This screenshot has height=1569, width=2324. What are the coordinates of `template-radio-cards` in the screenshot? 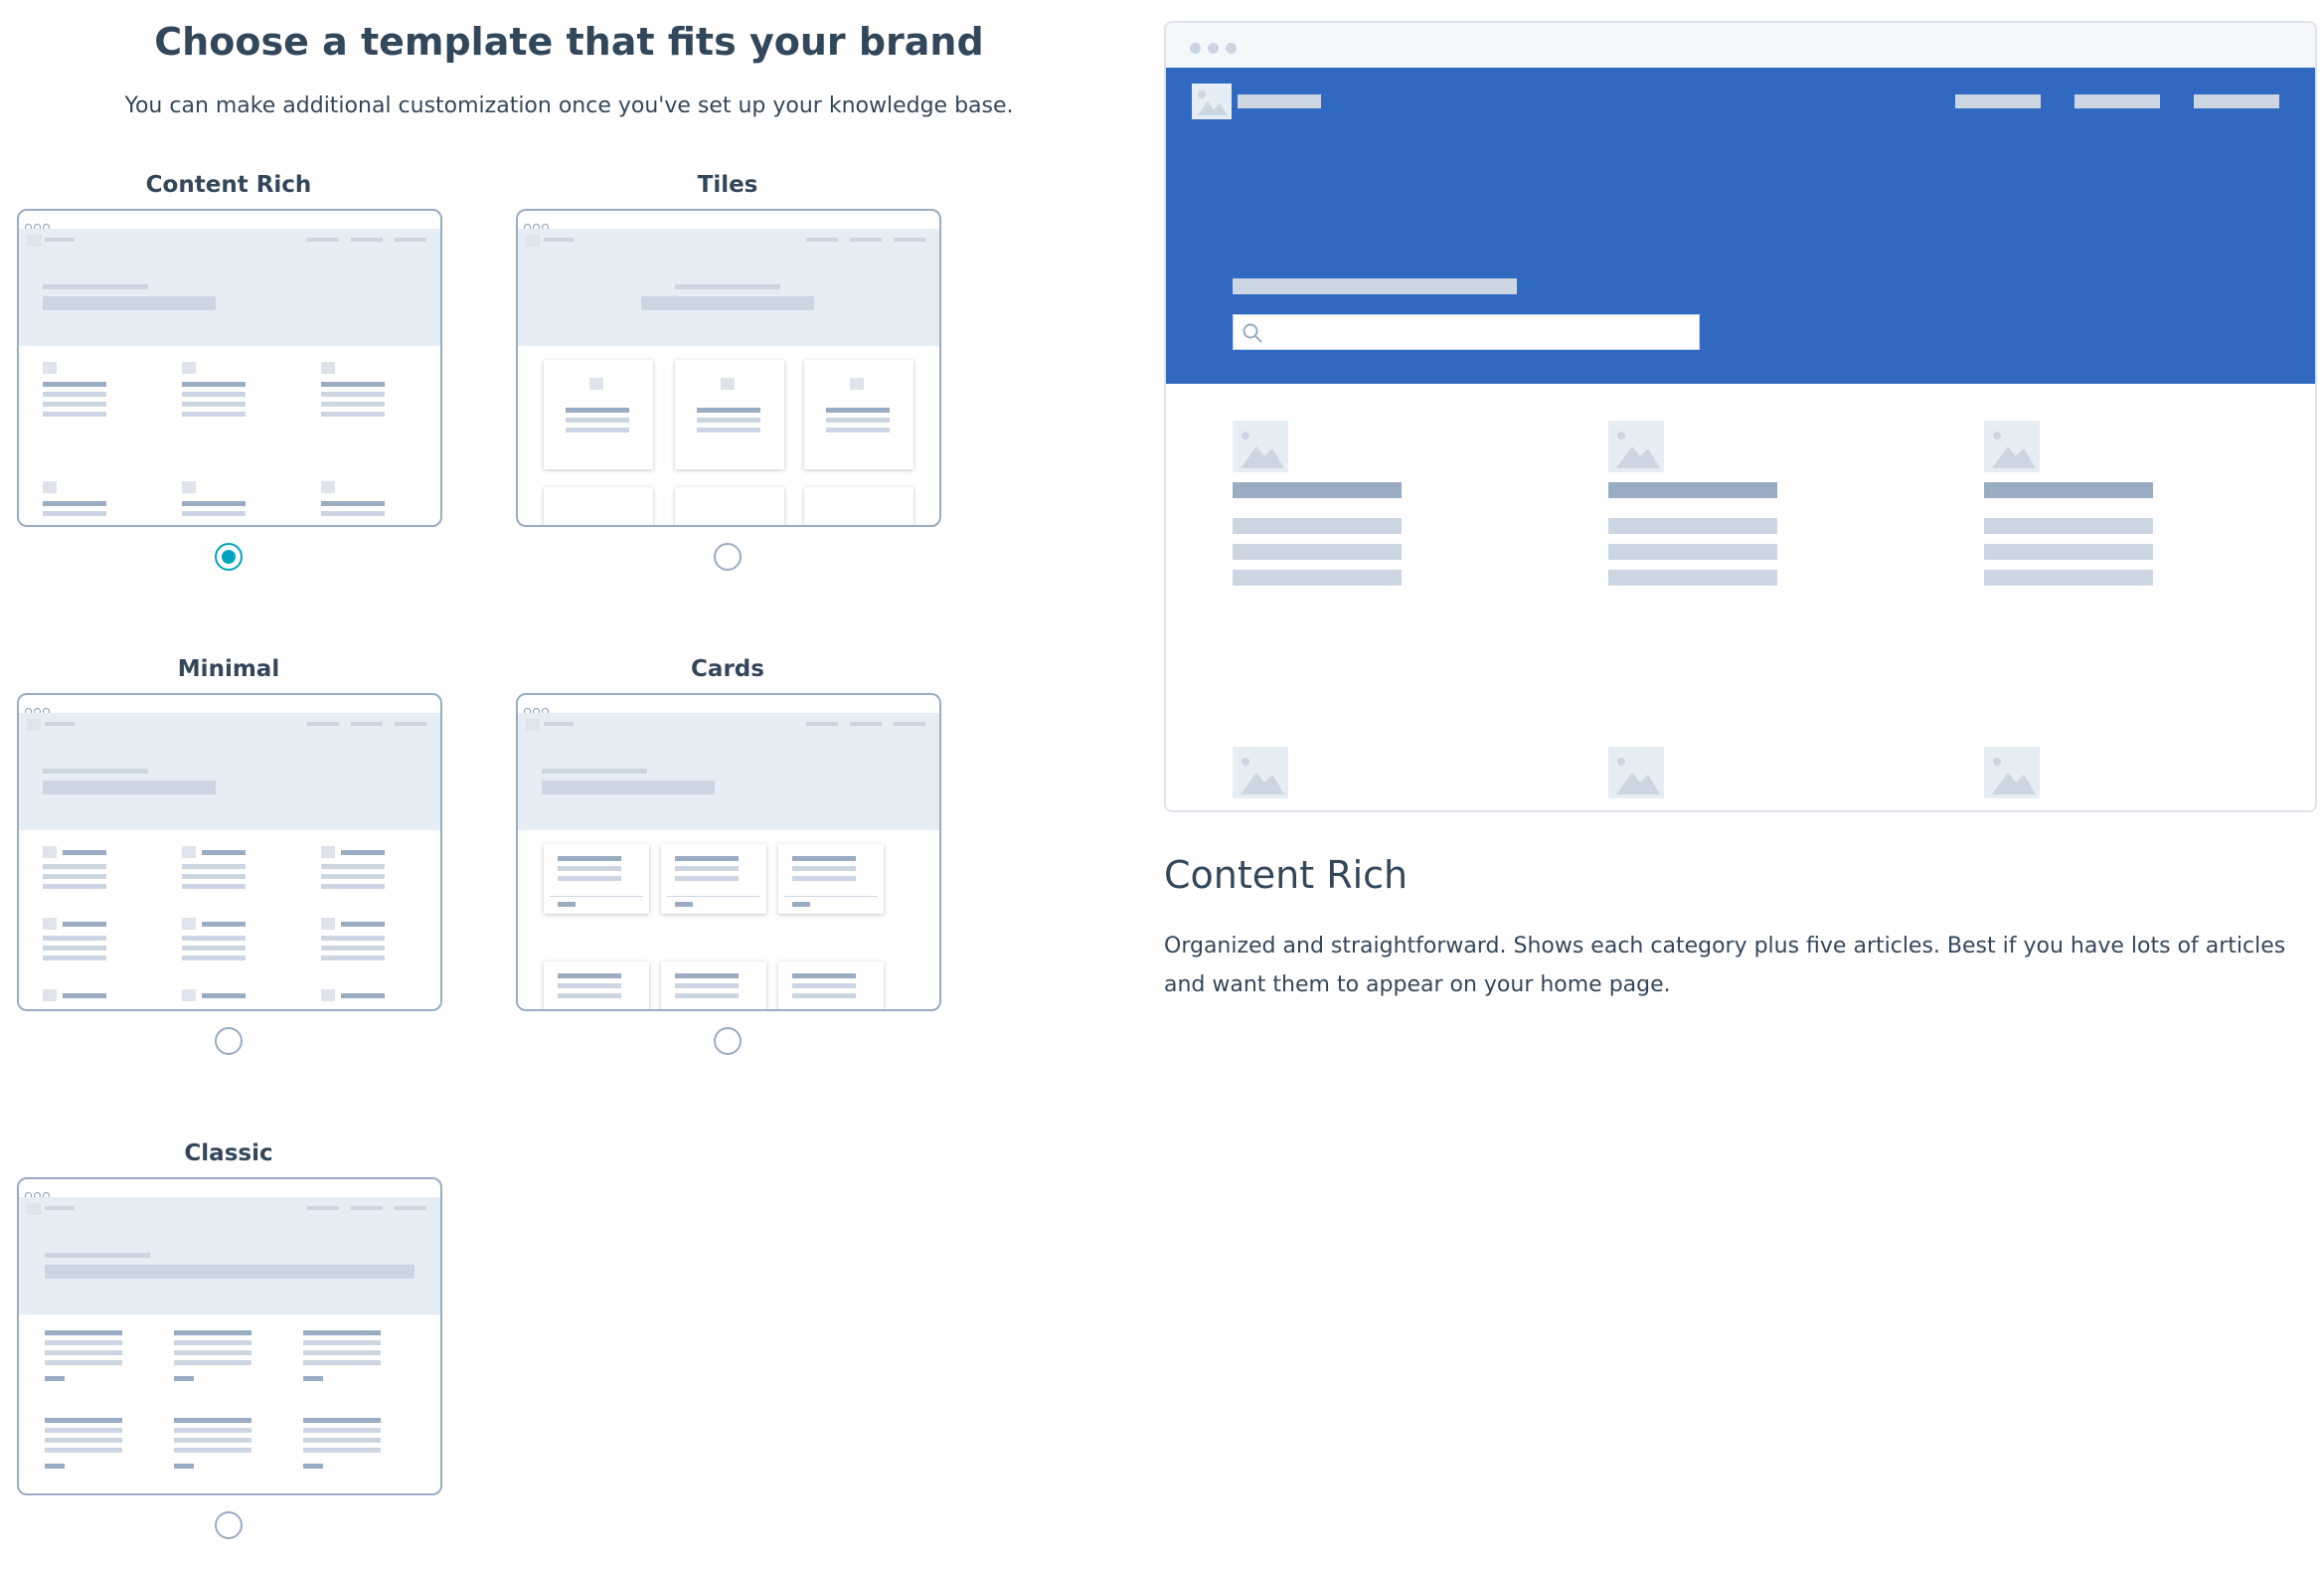 It's located at (728, 1041).